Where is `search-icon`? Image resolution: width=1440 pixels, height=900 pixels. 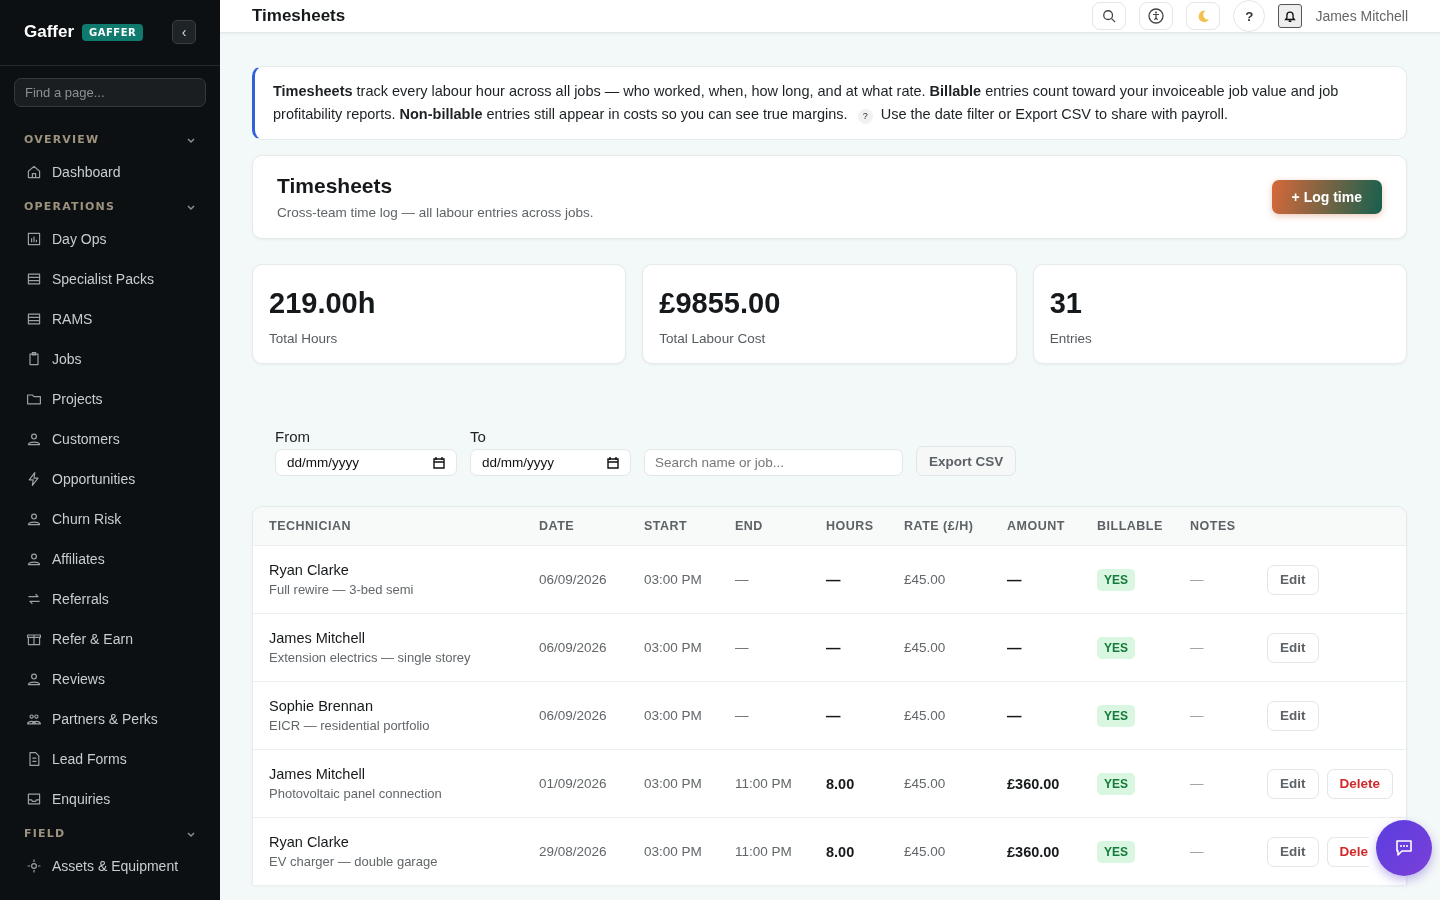 search-icon is located at coordinates (1109, 16).